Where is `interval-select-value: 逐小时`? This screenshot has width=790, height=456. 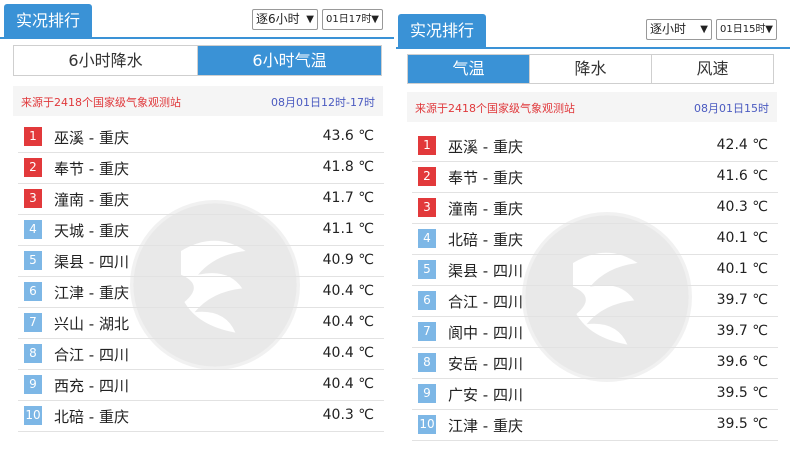 interval-select-value: 逐小时 is located at coordinates (668, 29).